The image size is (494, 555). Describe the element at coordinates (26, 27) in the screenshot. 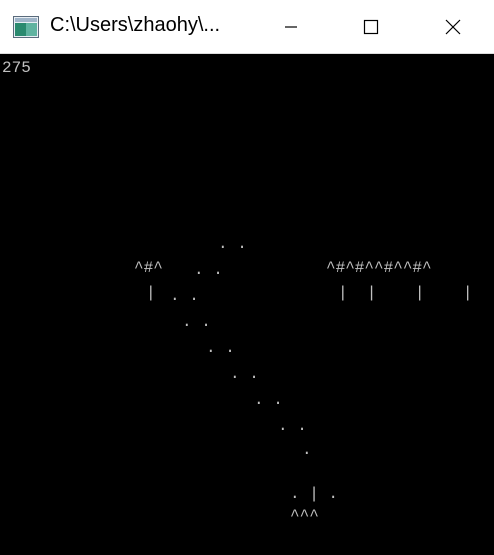

I see `console-app-icon` at that location.